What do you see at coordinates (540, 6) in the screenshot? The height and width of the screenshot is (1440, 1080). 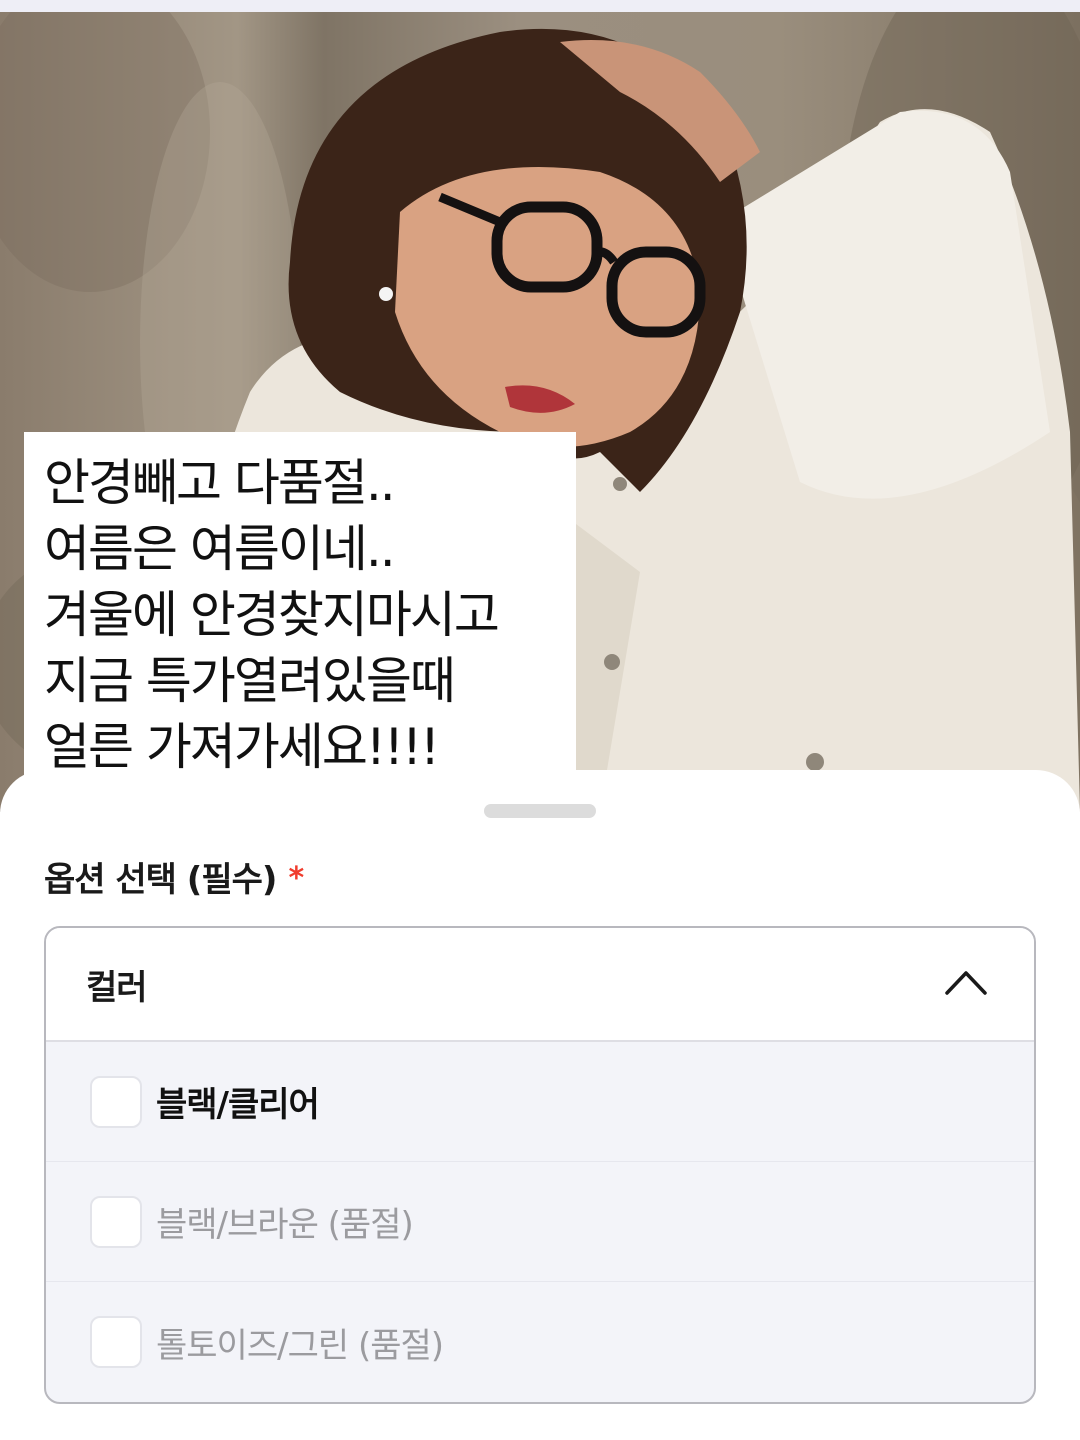 I see `status-strip` at bounding box center [540, 6].